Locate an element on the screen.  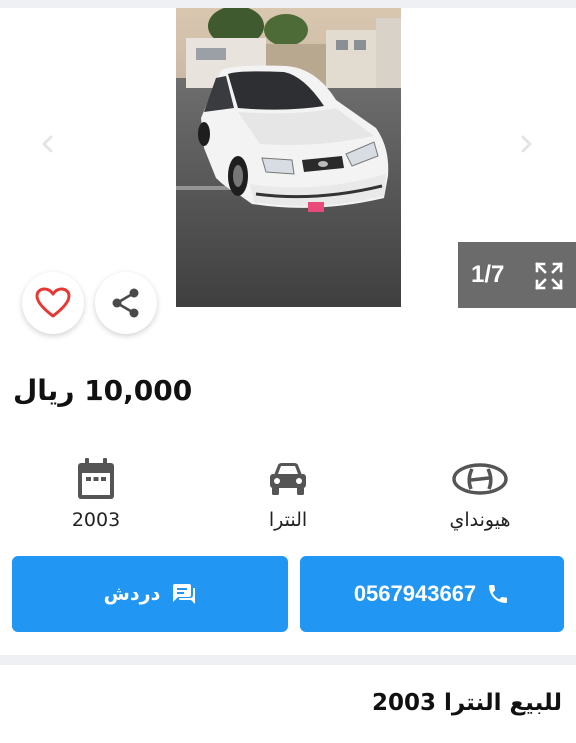
heart-icon is located at coordinates (53, 302).